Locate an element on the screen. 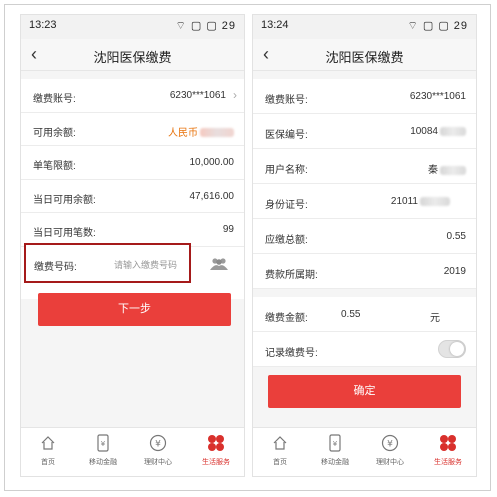 The width and height of the screenshot is (497, 497). row-value: 秦 is located at coordinates (433, 170).